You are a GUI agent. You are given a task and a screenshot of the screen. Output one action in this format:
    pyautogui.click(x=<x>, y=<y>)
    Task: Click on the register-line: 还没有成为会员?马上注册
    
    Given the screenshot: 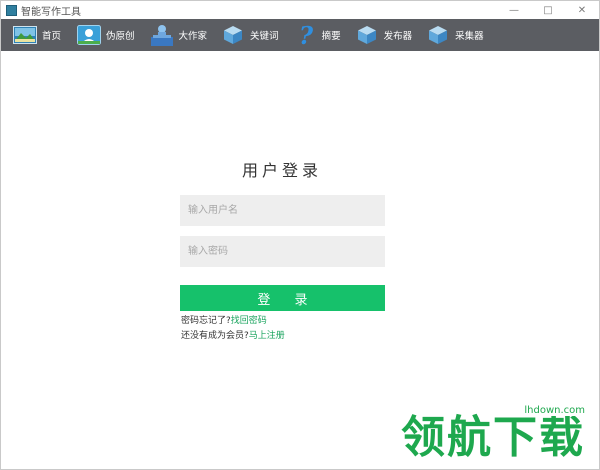 What is the action you would take?
    pyautogui.click(x=233, y=334)
    